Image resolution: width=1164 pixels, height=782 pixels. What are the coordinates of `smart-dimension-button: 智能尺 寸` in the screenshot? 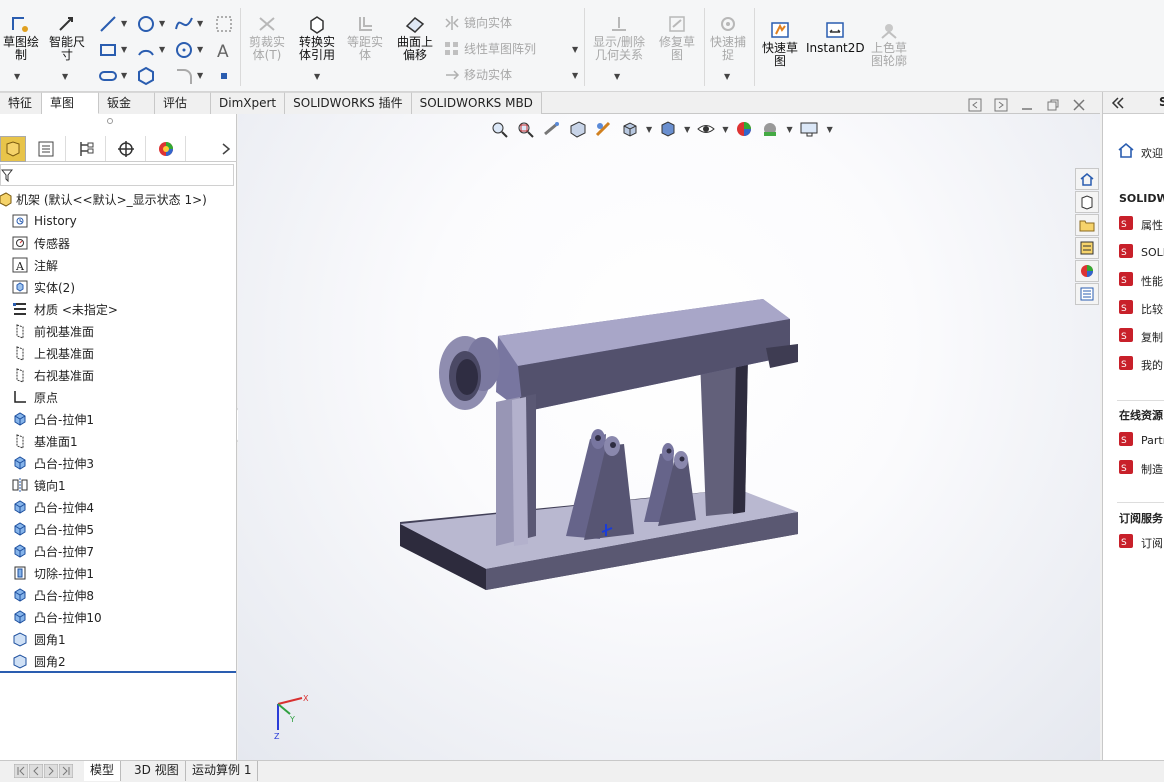 It's located at (67, 38).